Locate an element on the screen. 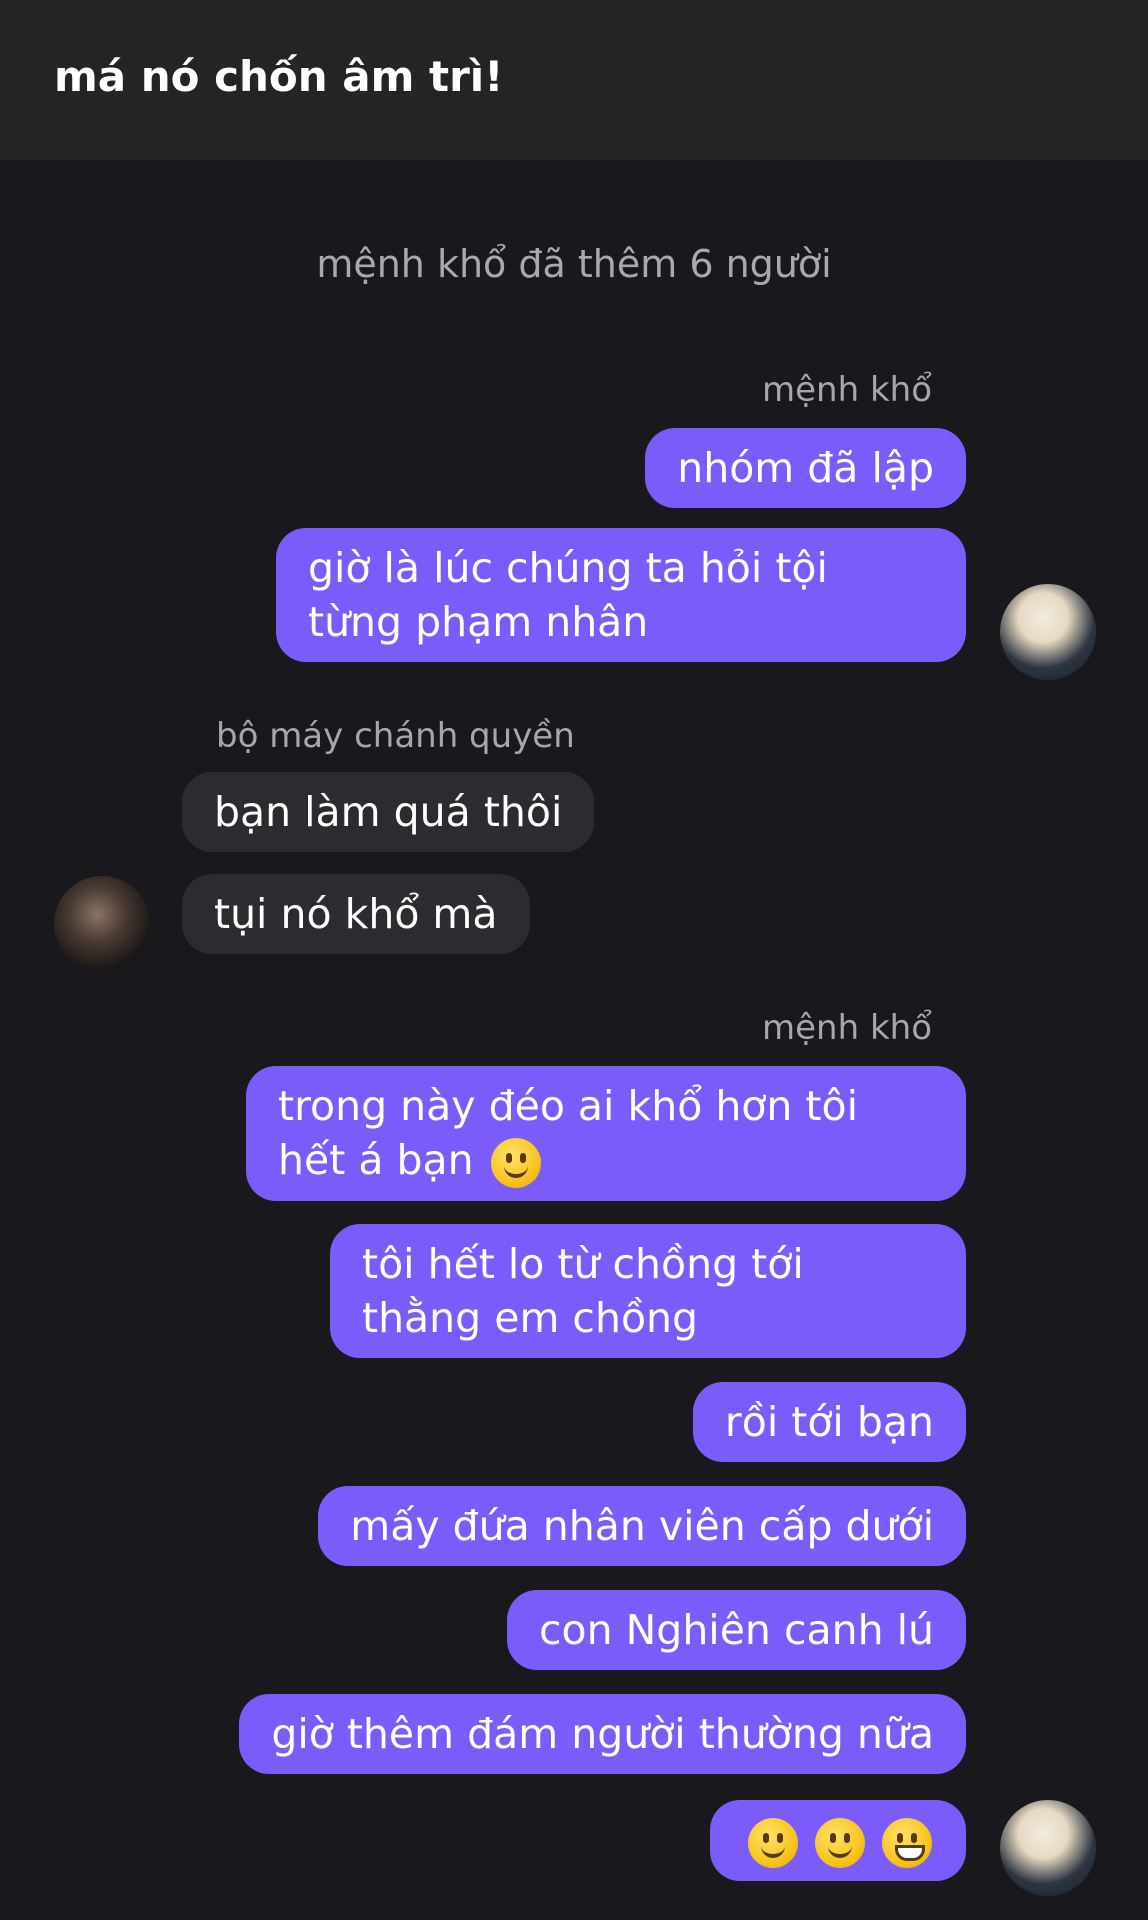  outgoing-message: con Nghiên canh lú is located at coordinates (736, 1630).